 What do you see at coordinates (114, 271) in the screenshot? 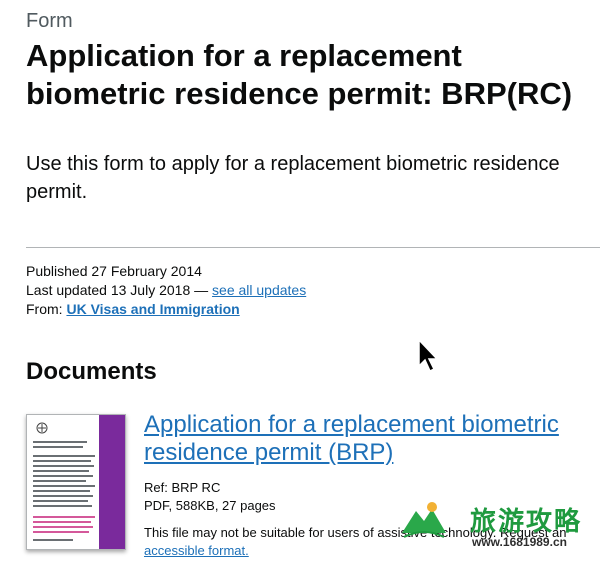
I see `published-date: Published 27 February 2014` at bounding box center [114, 271].